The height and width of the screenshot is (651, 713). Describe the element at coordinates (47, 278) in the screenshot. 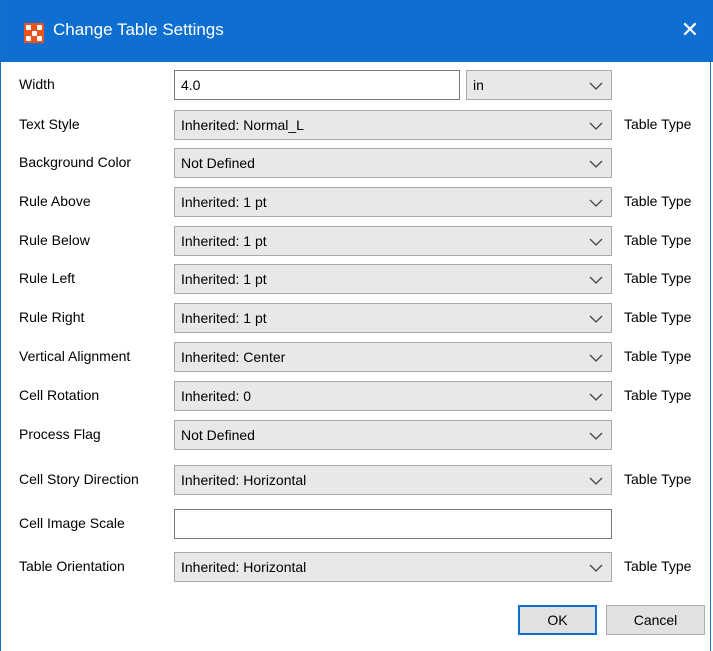

I see `setting-label: Rule Left` at that location.